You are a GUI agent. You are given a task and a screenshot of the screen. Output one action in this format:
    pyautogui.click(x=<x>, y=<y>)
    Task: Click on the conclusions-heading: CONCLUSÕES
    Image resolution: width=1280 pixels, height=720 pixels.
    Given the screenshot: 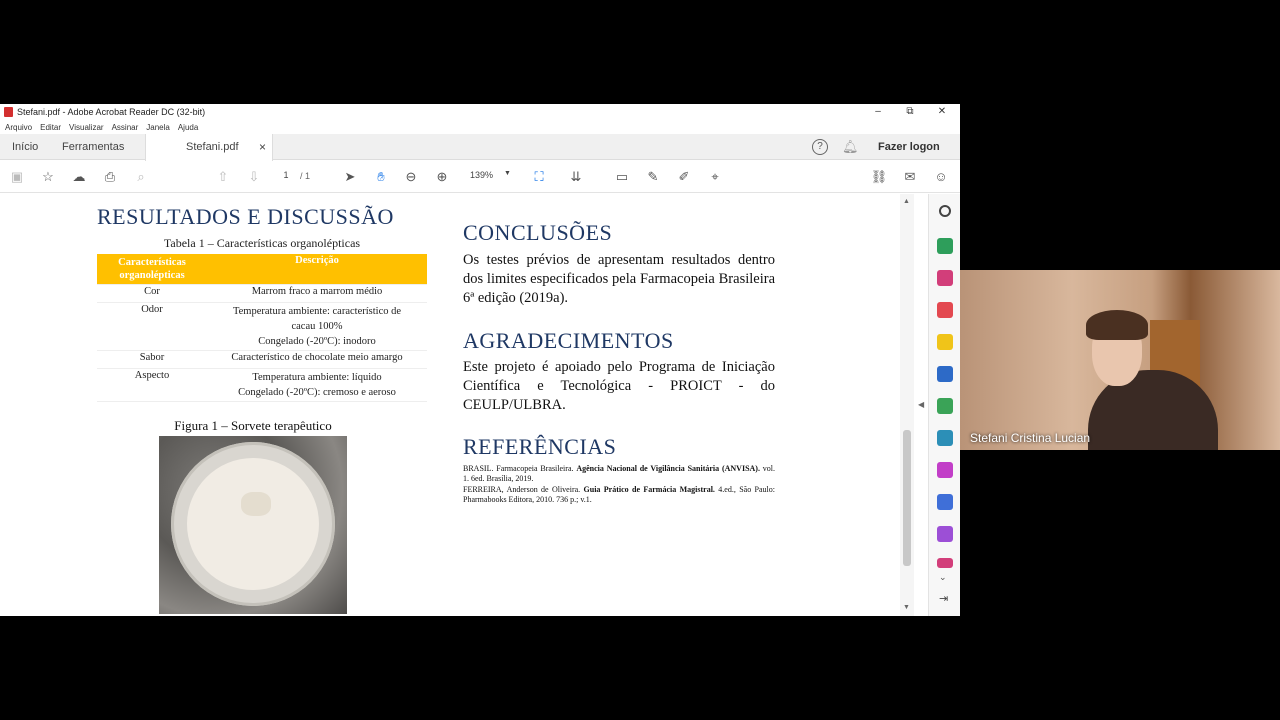 What is the action you would take?
    pyautogui.click(x=538, y=232)
    